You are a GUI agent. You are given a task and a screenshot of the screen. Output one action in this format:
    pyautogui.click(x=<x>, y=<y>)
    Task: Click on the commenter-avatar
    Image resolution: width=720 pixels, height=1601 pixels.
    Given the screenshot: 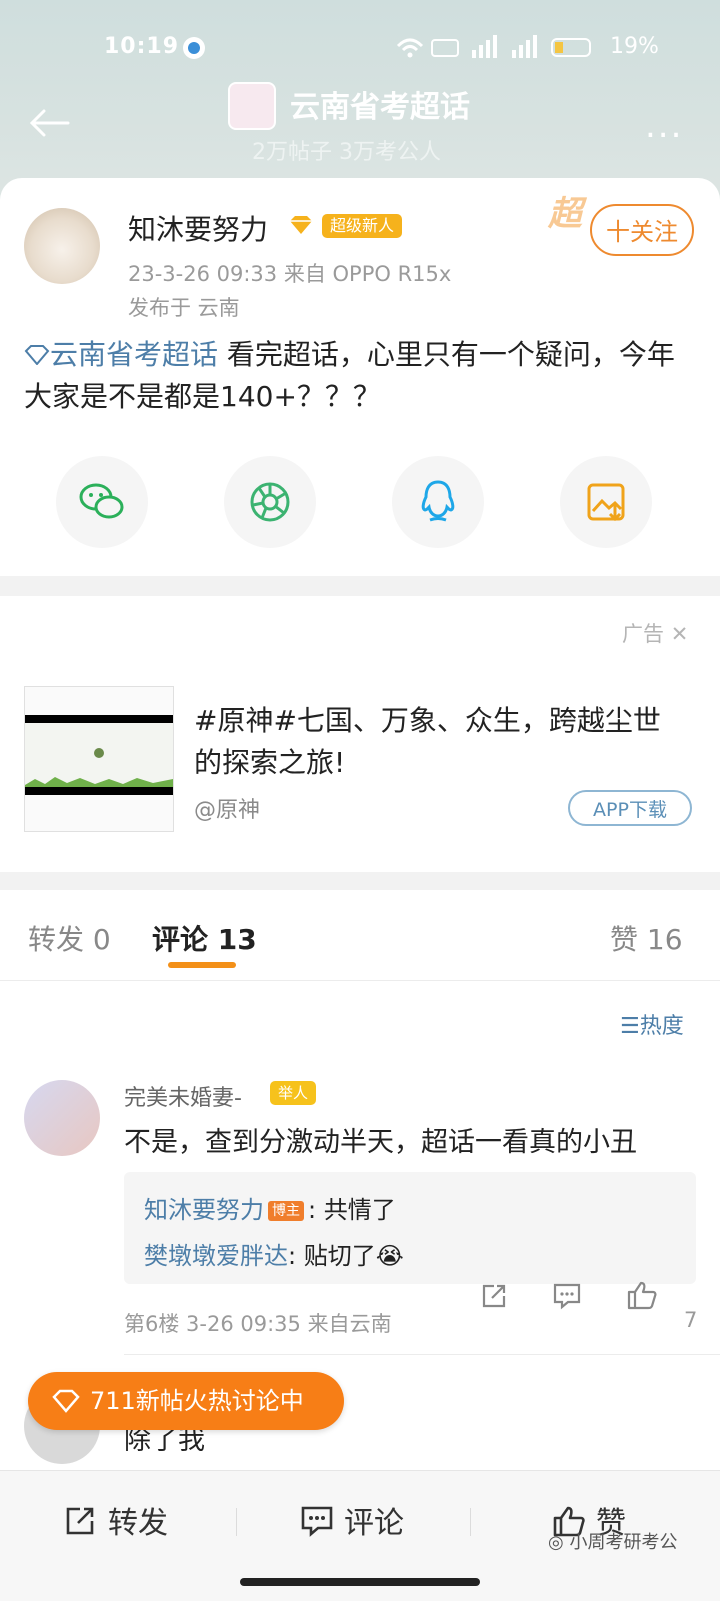 What is the action you would take?
    pyautogui.click(x=62, y=1118)
    